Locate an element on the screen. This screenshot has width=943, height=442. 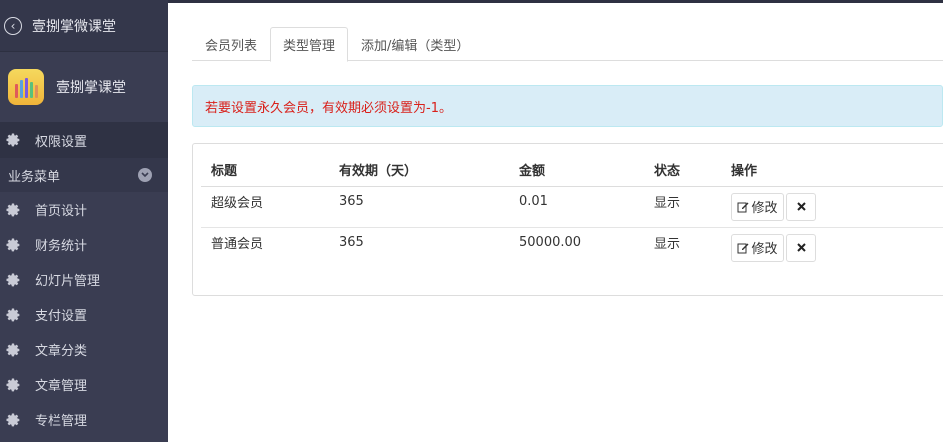
column-header-status: 状态 is located at coordinates (682, 170).